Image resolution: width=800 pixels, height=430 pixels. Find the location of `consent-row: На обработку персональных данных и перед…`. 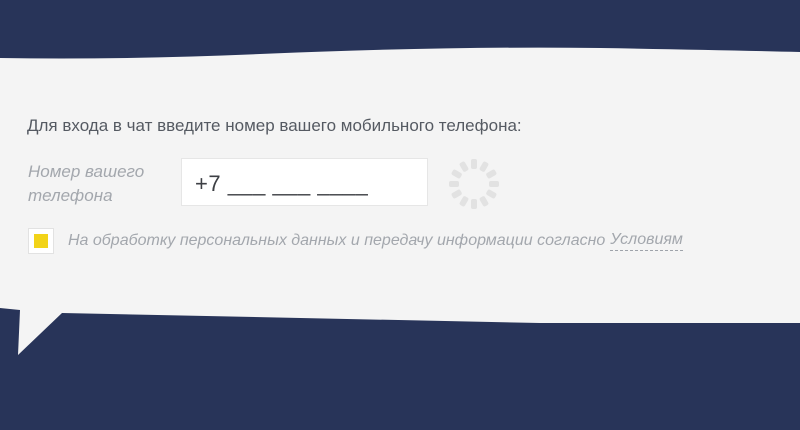

consent-row: На обработку персональных данных и перед… is located at coordinates (355, 241).